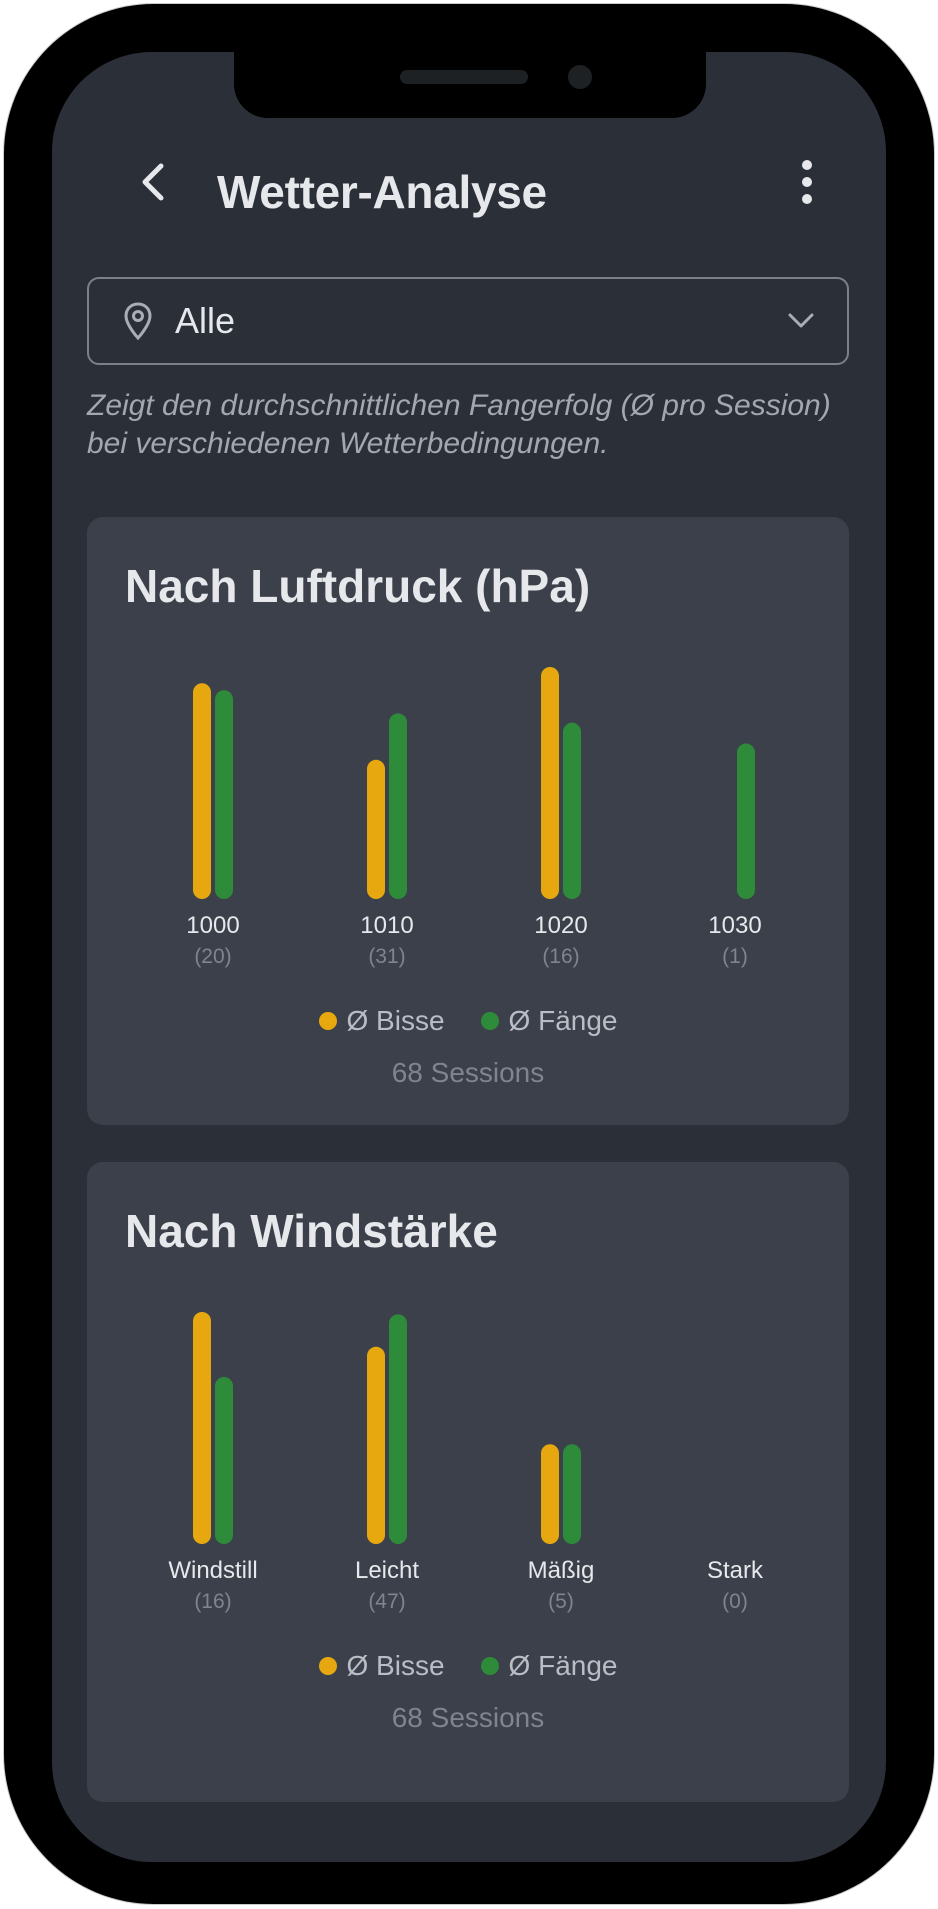  I want to click on pressure-session-count-0: (20), so click(212, 956).